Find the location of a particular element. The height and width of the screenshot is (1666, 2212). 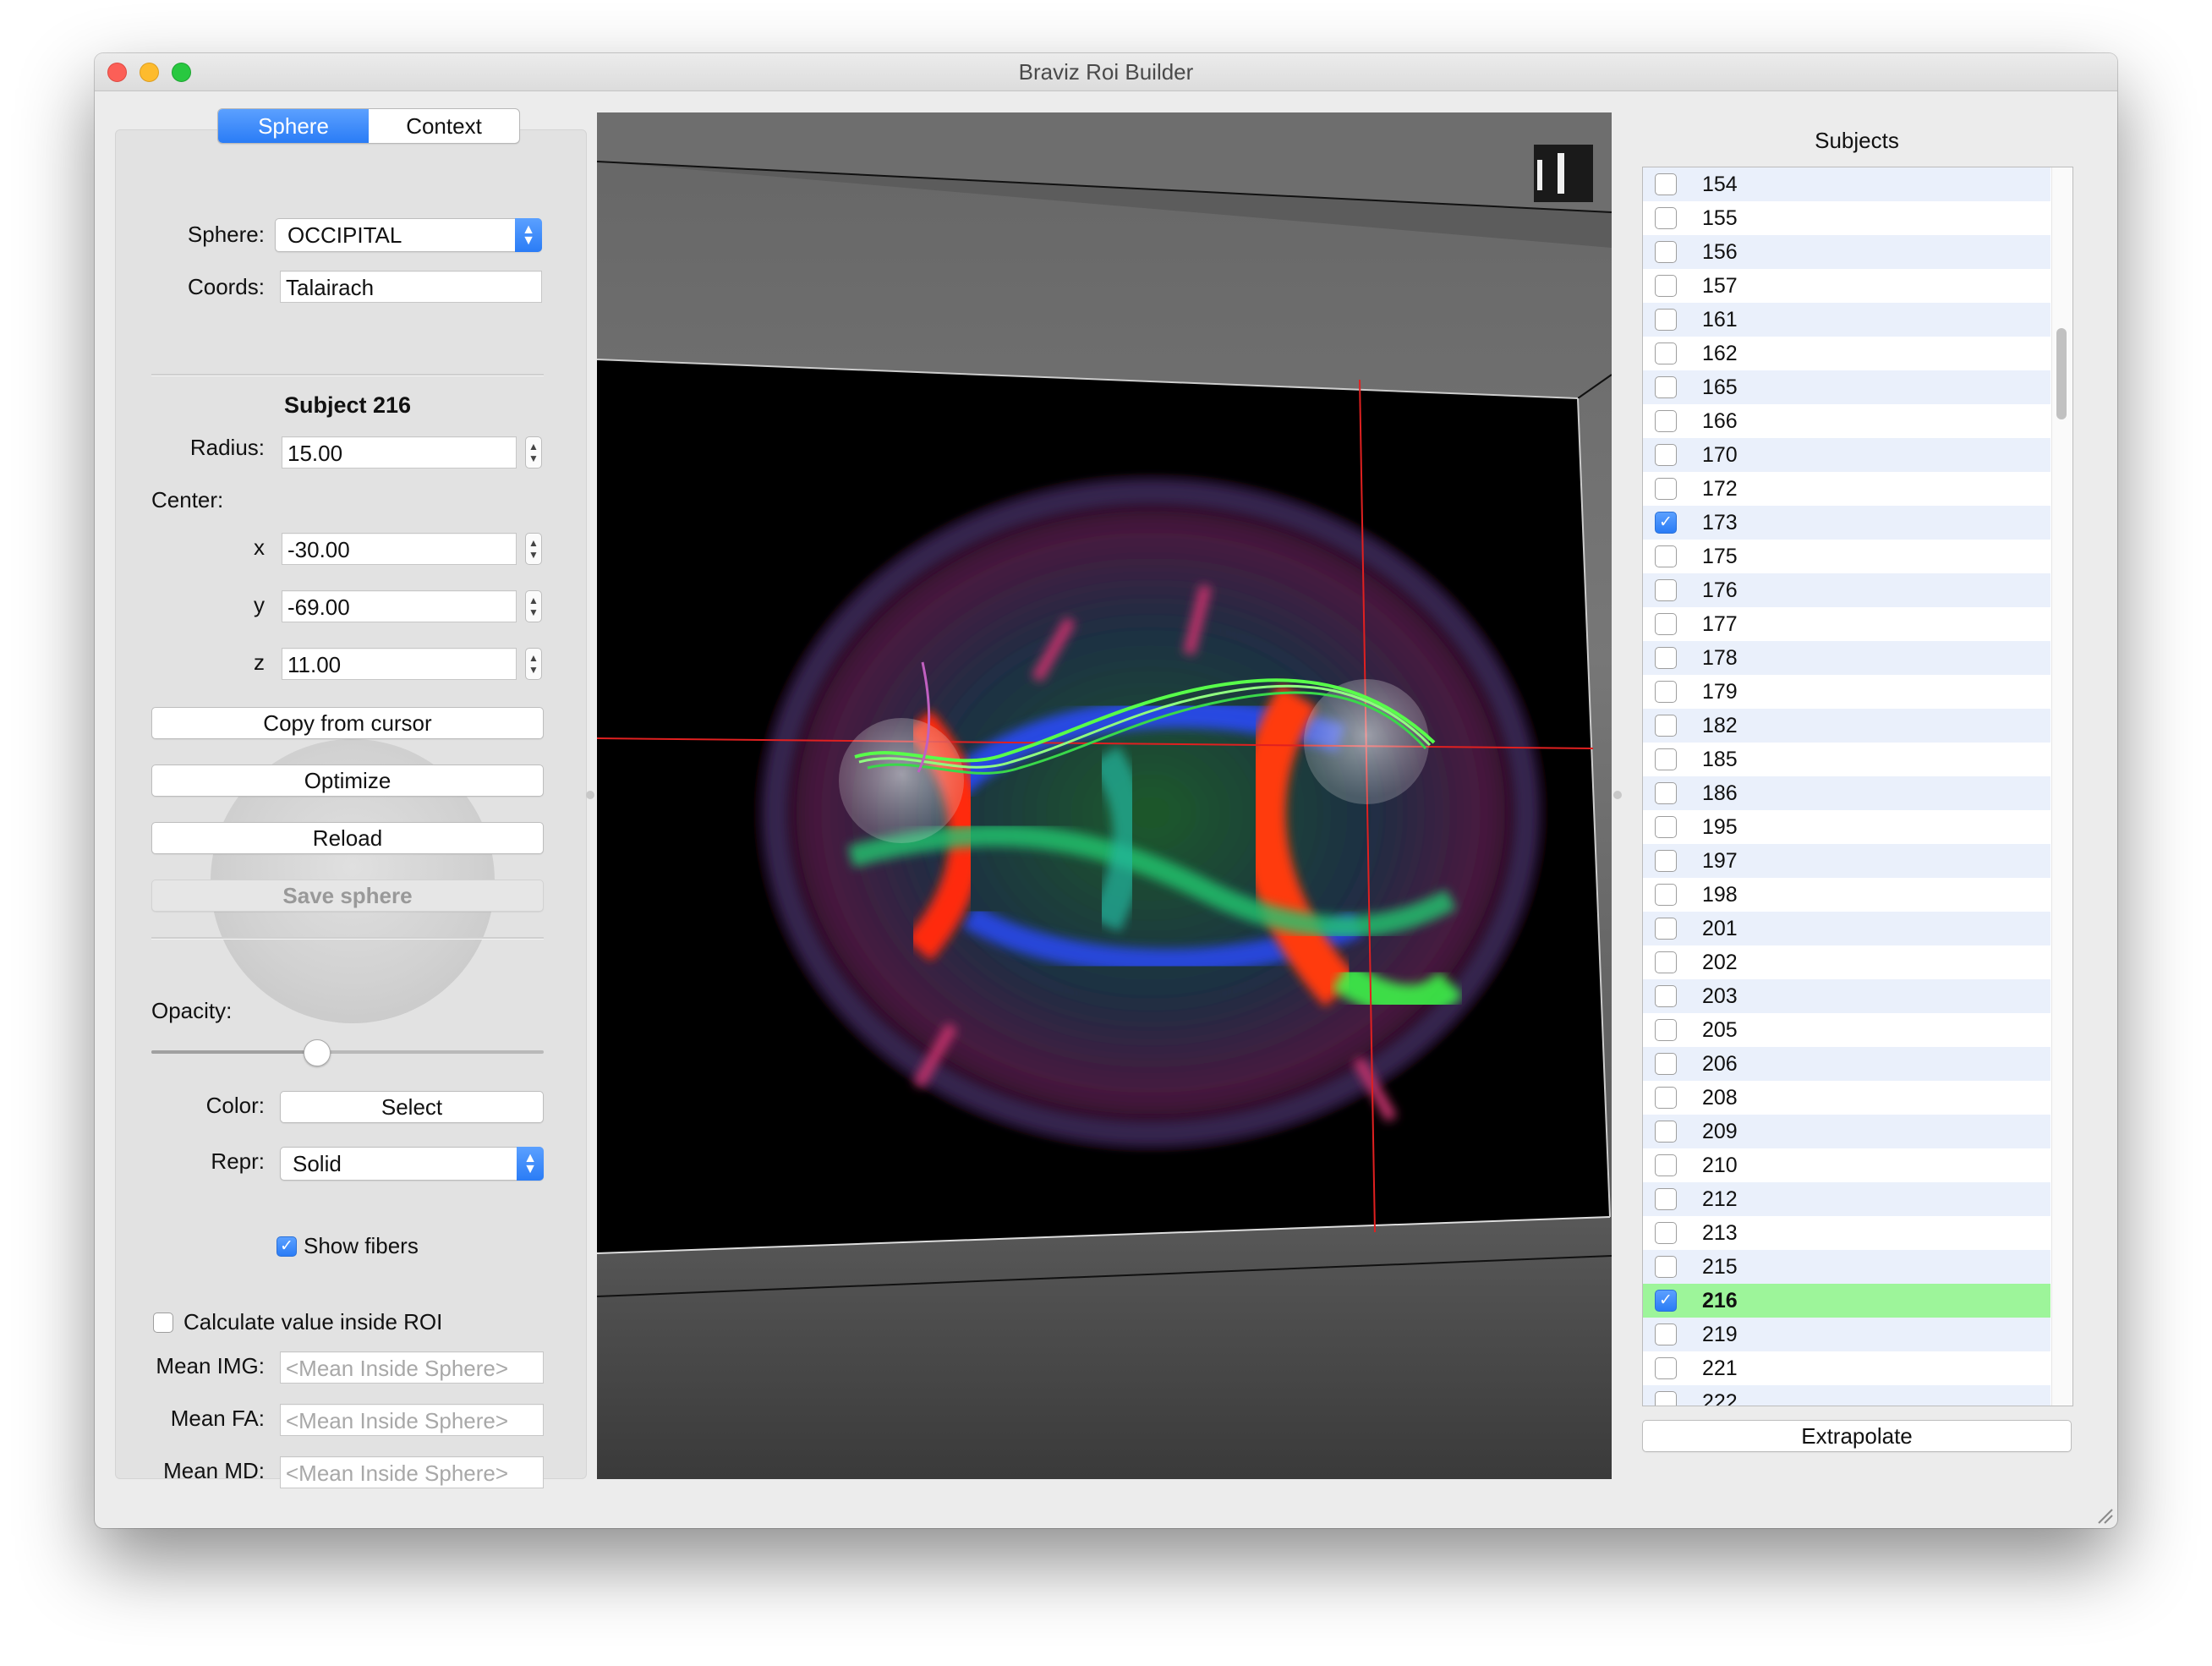

left-splitter-handle is located at coordinates (590, 795).